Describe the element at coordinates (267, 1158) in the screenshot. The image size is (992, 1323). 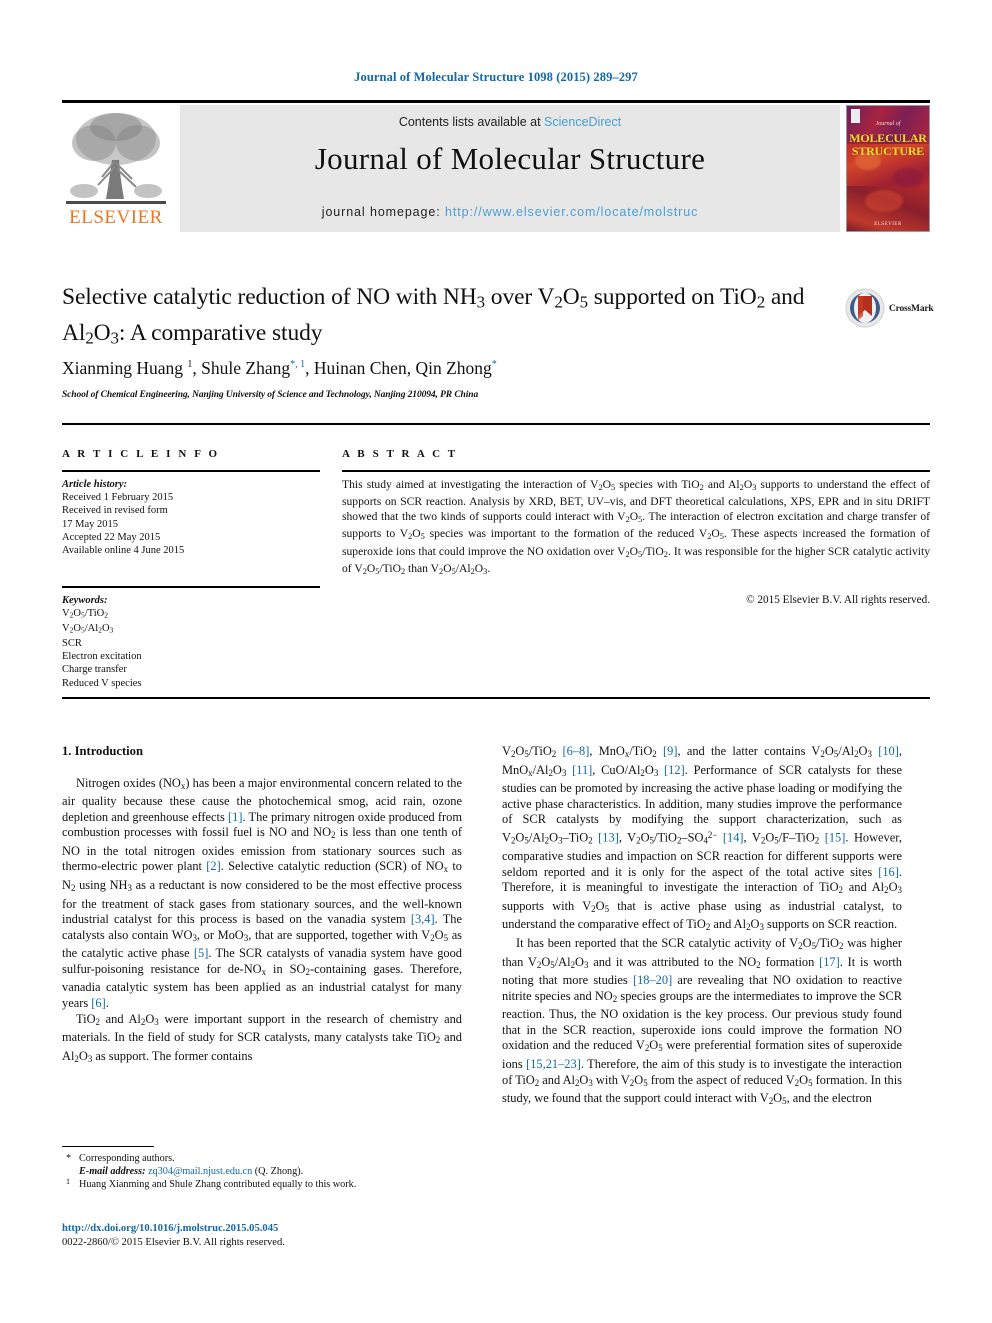
I see `footnote-corresponding: * Corresponding authors.` at that location.